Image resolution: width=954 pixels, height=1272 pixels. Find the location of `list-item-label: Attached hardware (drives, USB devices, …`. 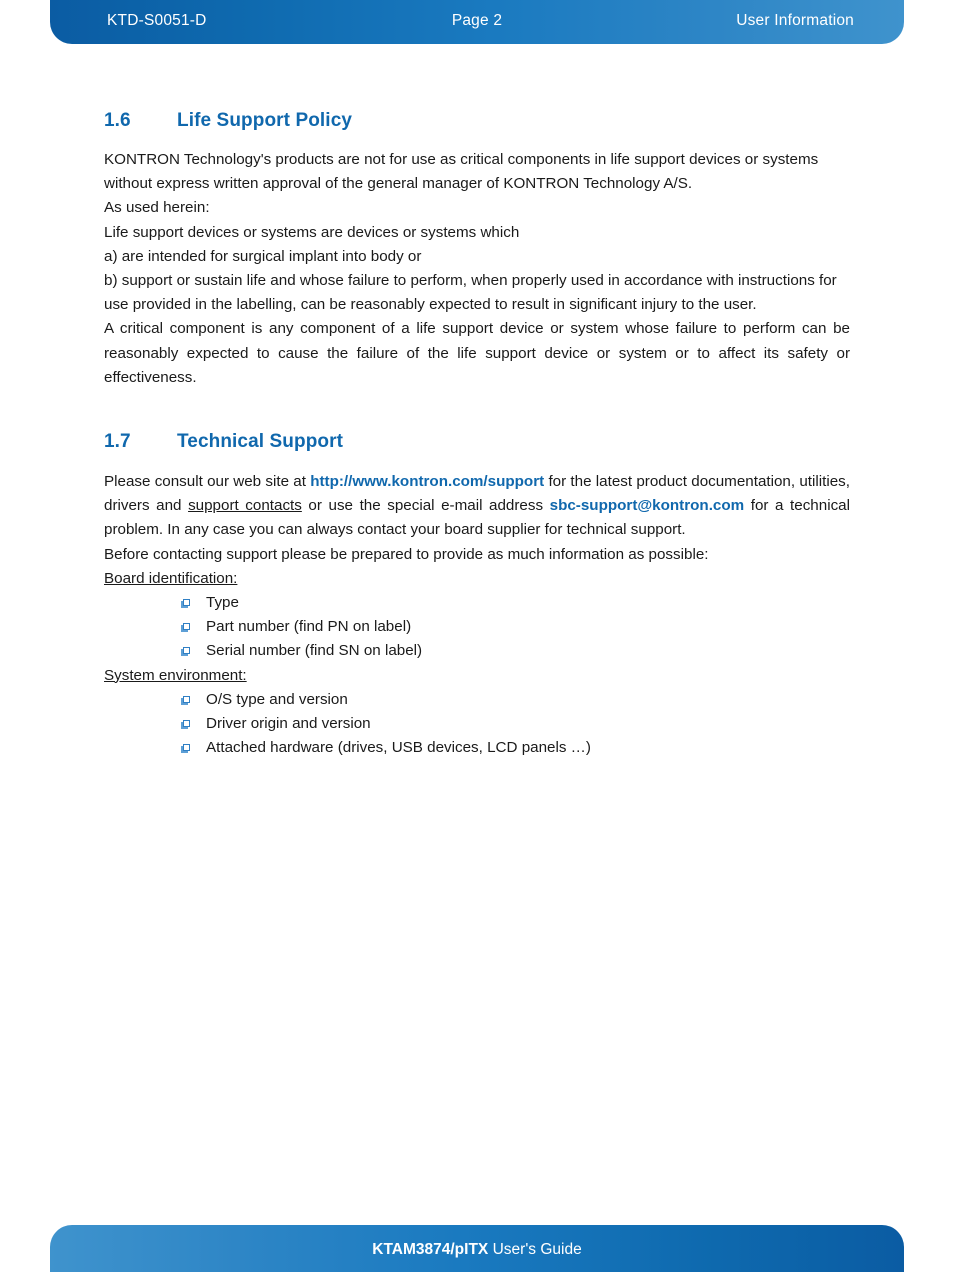

list-item-label: Attached hardware (drives, USB devices, … is located at coordinates (398, 748).